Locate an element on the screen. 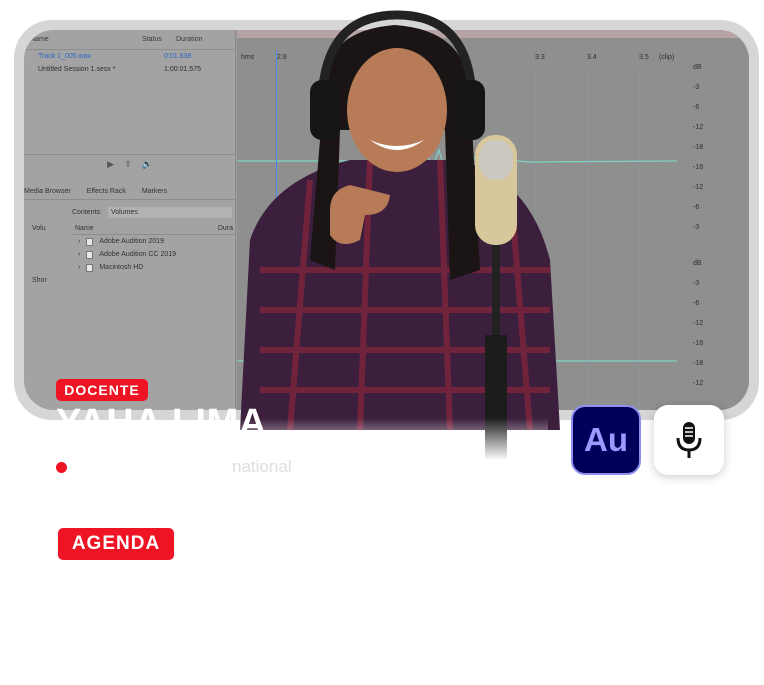 The image size is (764, 685). export-icon: ⇪ is located at coordinates (128, 164).